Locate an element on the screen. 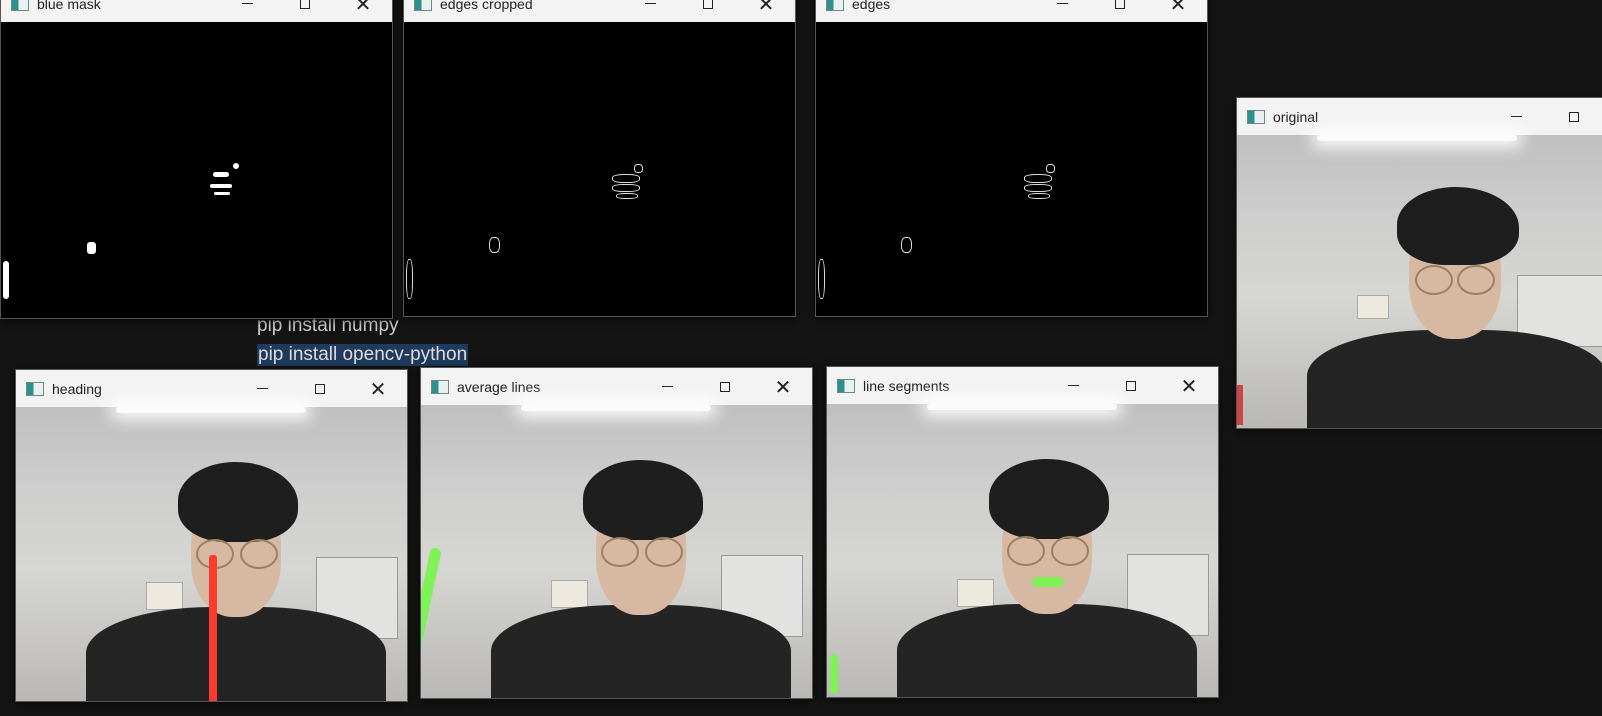  window-heading: heading ✕ is located at coordinates (211, 535).